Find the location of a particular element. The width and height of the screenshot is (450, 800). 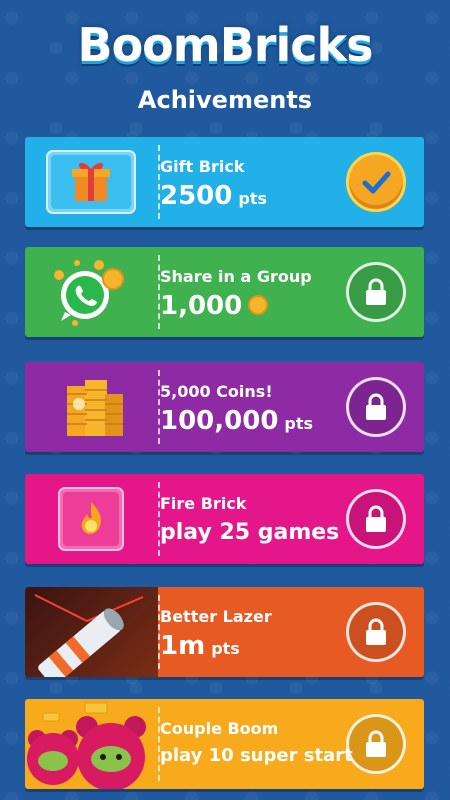

achievement-title: Gift Brick is located at coordinates (202, 166).